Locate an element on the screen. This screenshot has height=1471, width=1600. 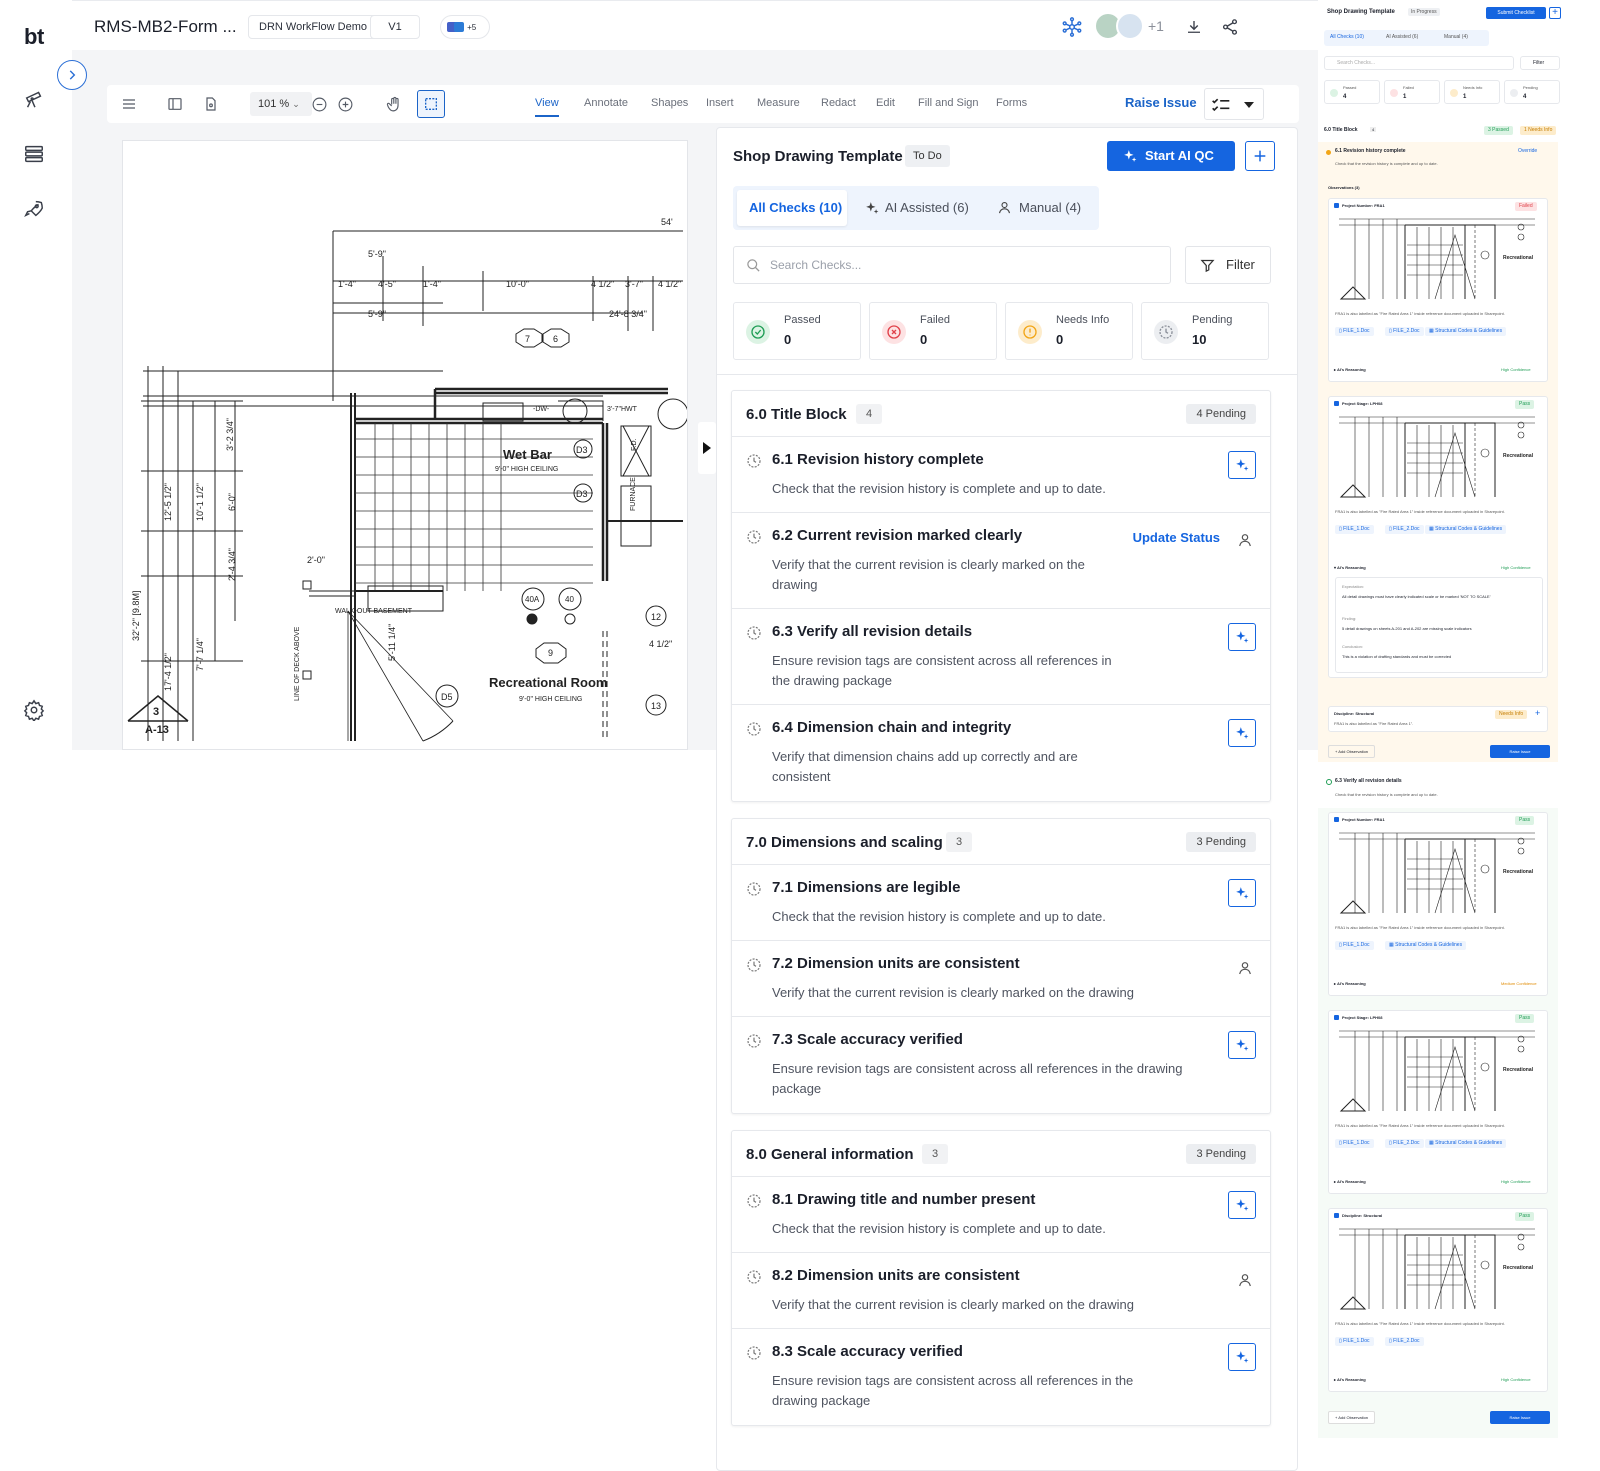
preview-add-icon: + is located at coordinates (1537, 713).